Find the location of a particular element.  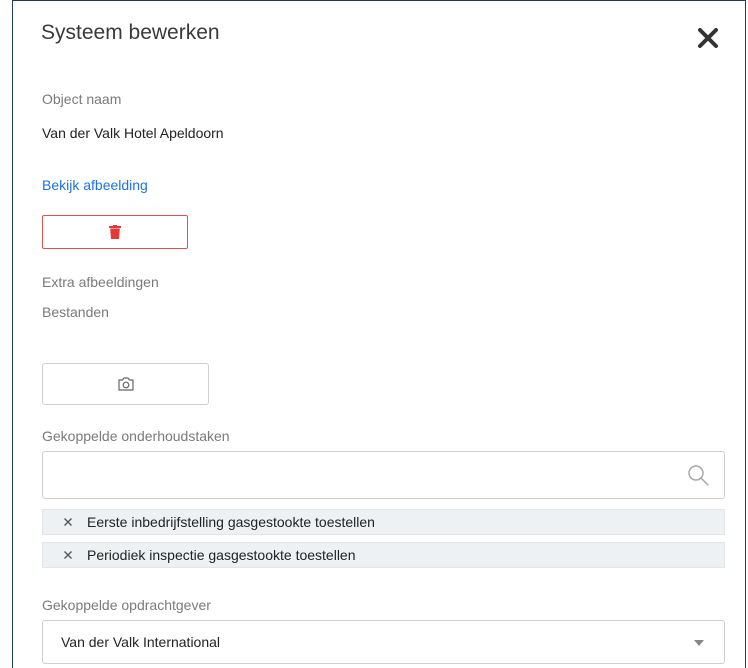

linked-tasks-search is located at coordinates (383, 475).